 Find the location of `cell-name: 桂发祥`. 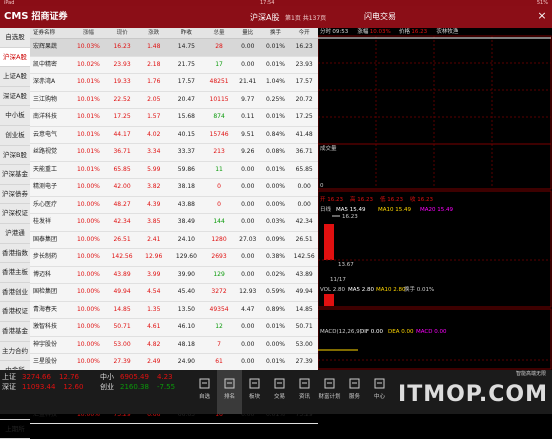

cell-name: 桂发祥 is located at coordinates (42, 221).